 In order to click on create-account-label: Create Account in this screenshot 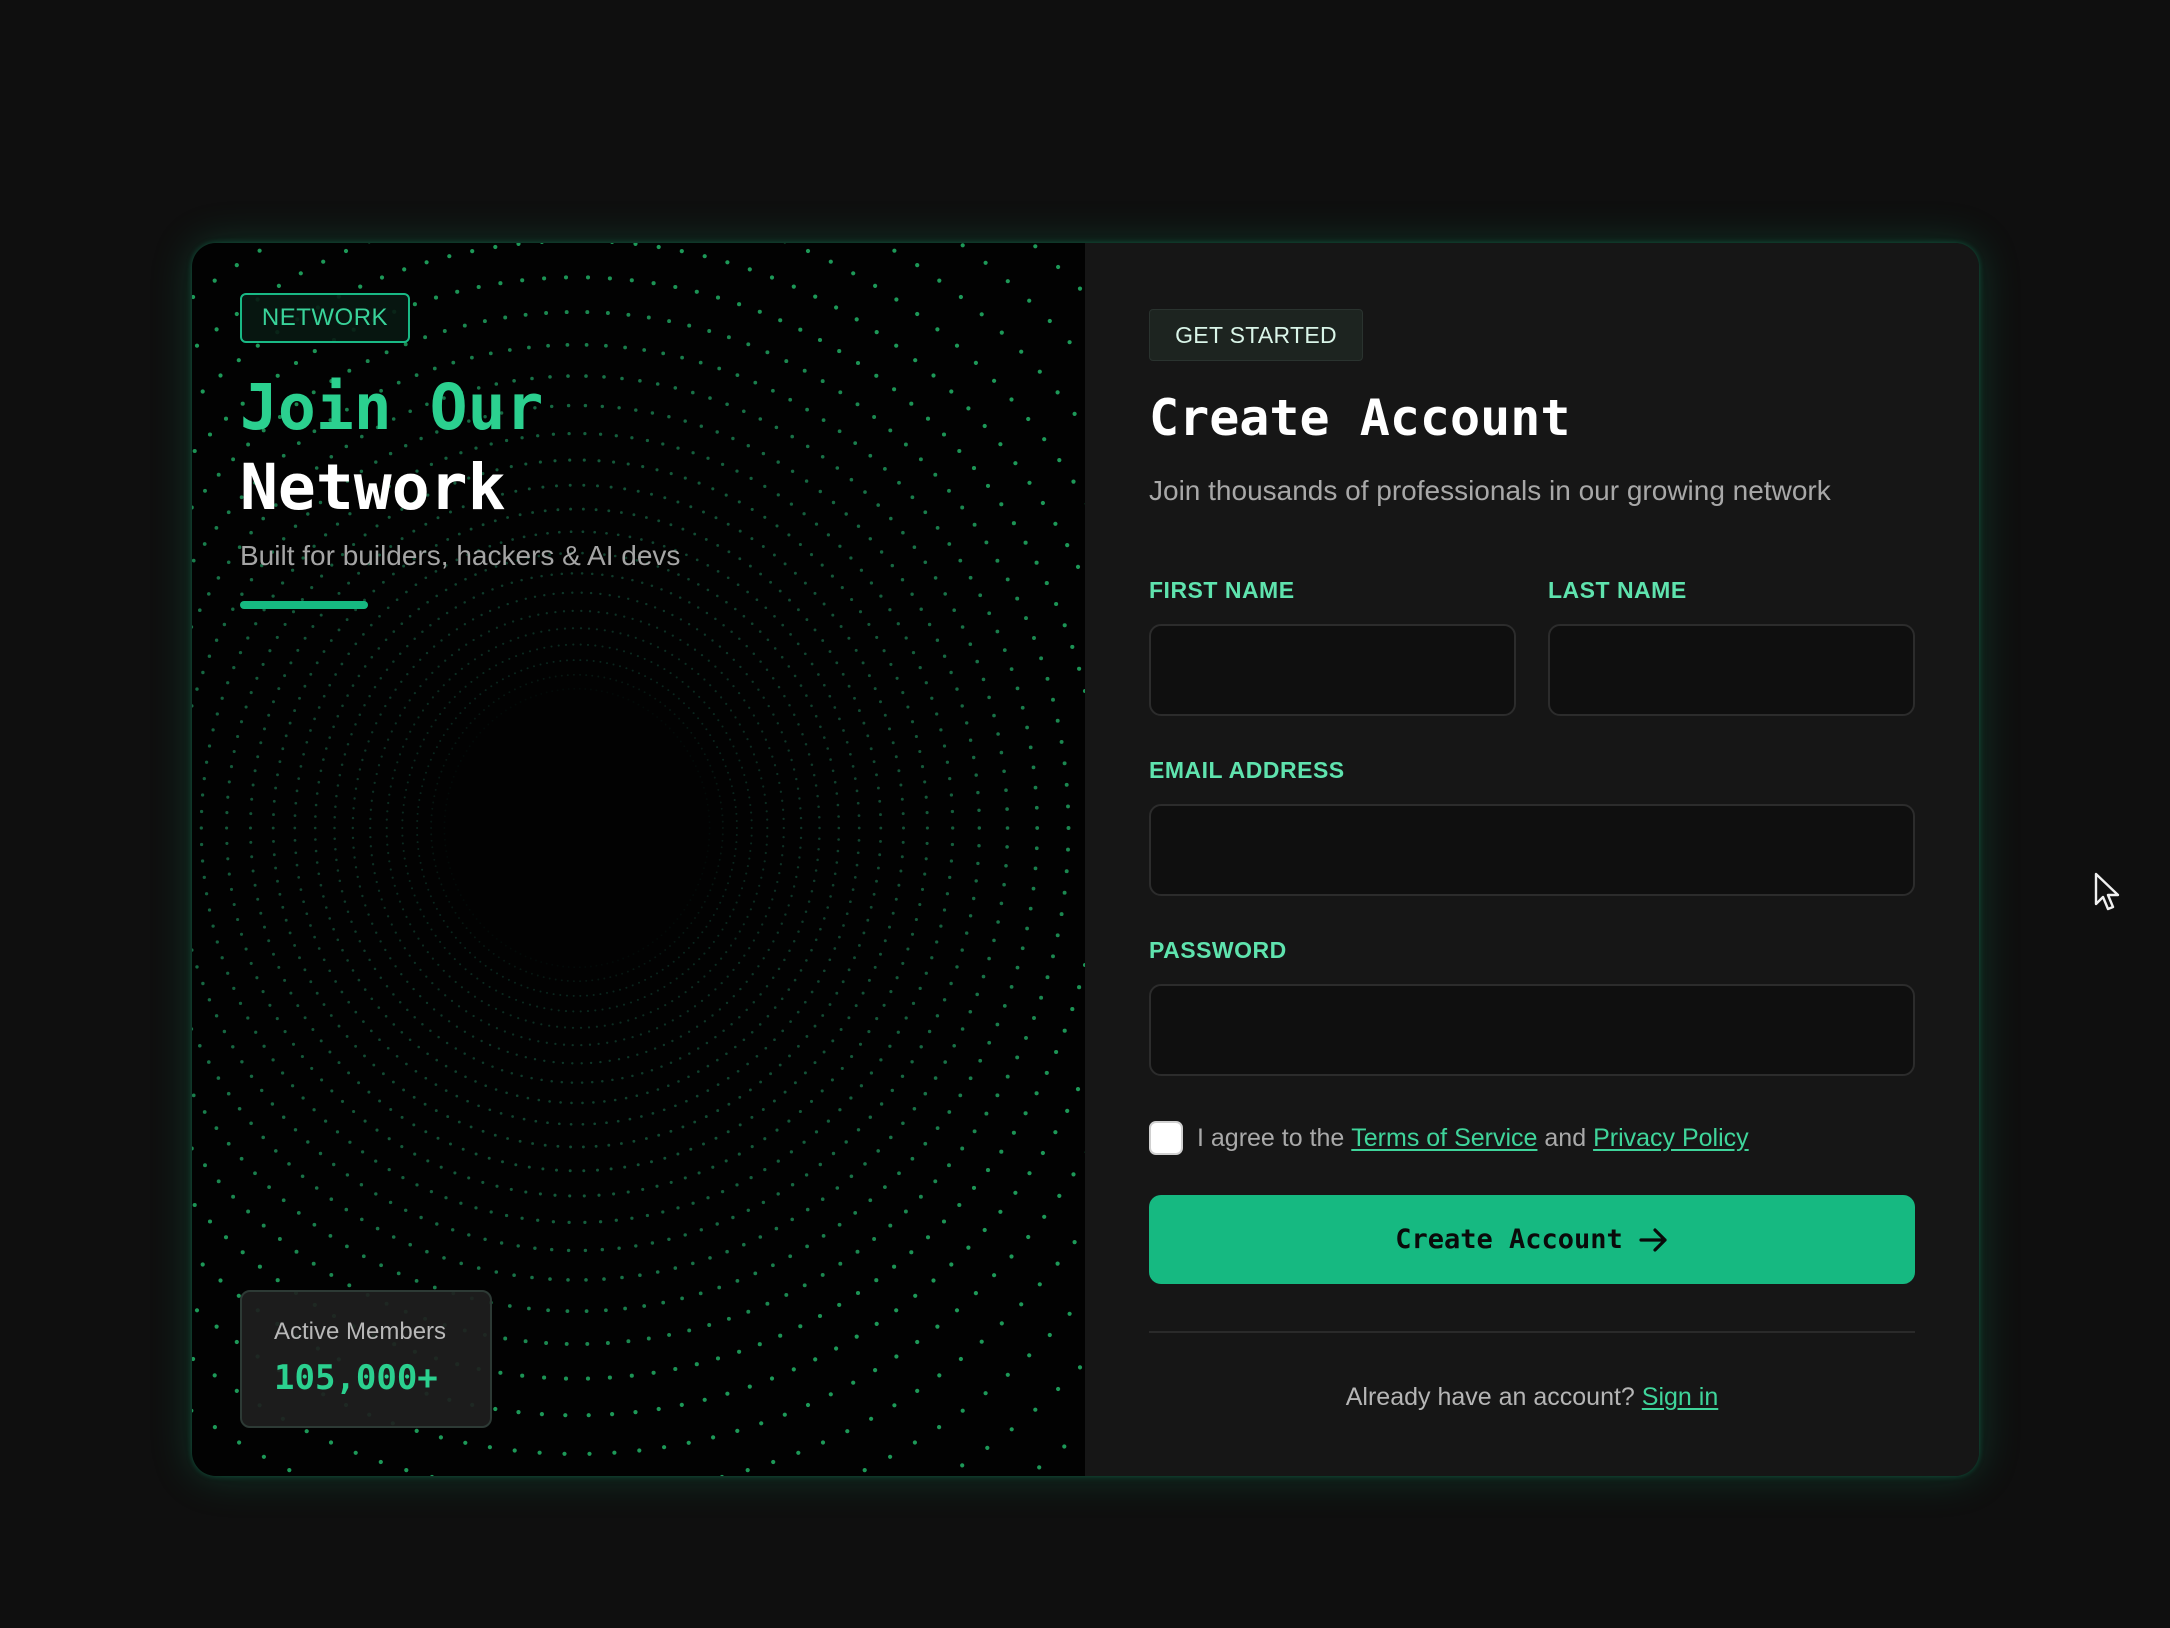, I will do `click(1509, 1239)`.